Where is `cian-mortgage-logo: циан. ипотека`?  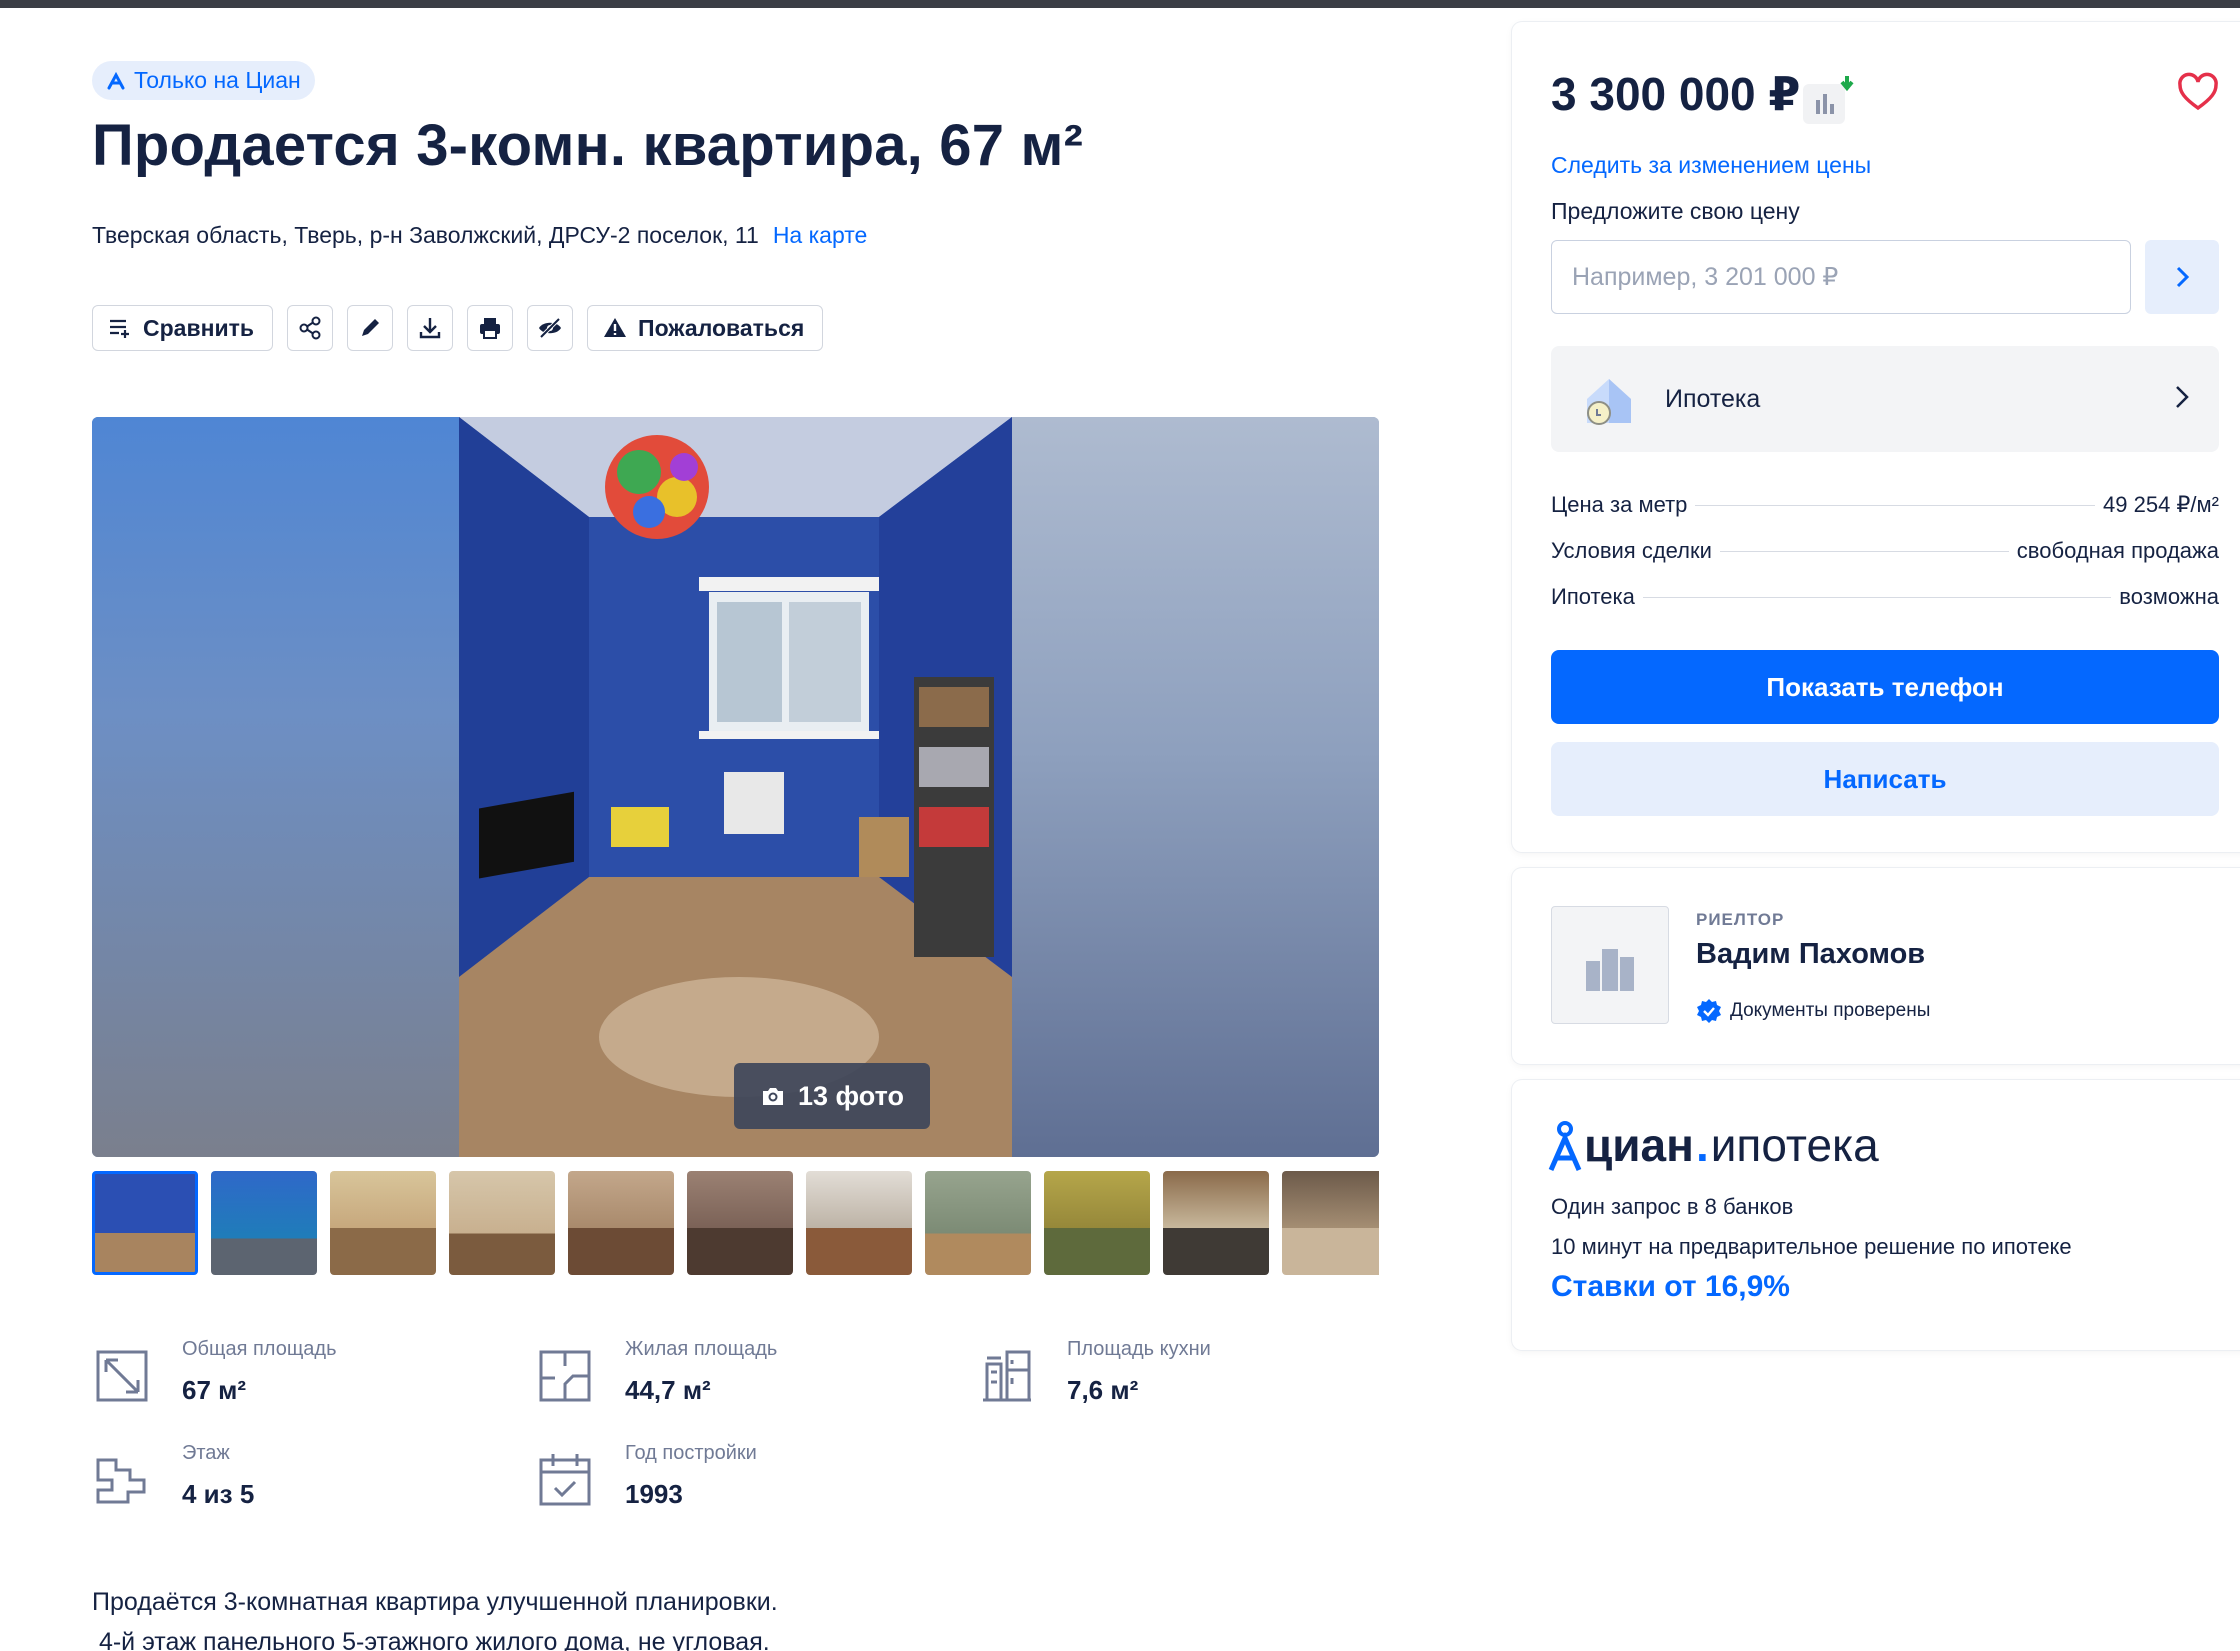 cian-mortgage-logo: циан. ипотека is located at coordinates (1713, 1145).